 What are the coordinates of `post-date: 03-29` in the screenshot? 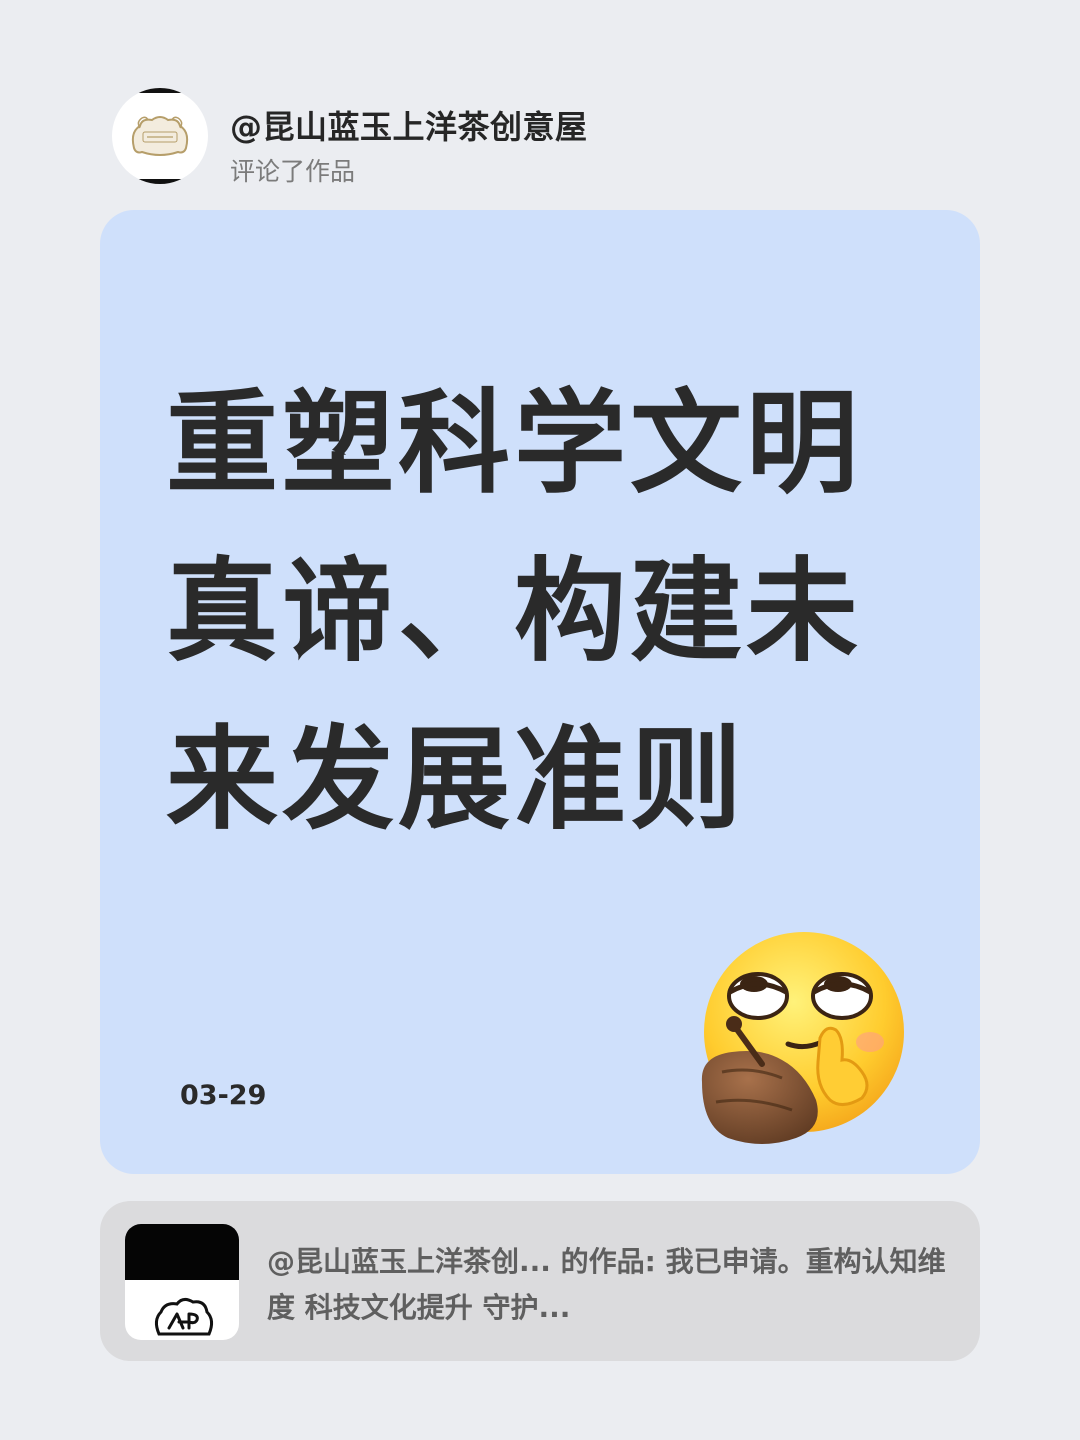 It's located at (223, 1095).